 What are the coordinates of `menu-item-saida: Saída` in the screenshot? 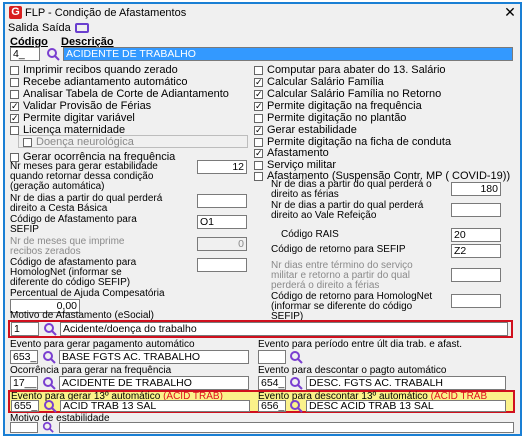 It's located at (56, 28).